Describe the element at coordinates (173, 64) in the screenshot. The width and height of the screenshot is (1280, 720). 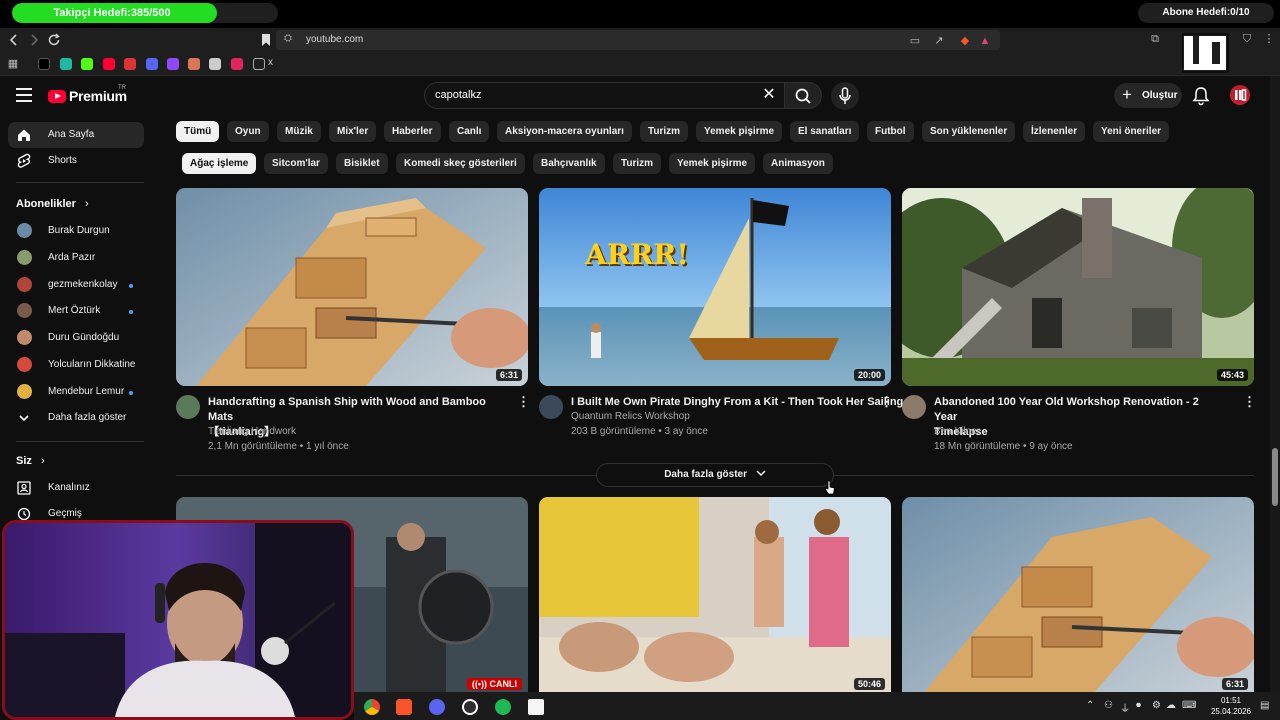
I see `twitch-bookmark-icon` at that location.